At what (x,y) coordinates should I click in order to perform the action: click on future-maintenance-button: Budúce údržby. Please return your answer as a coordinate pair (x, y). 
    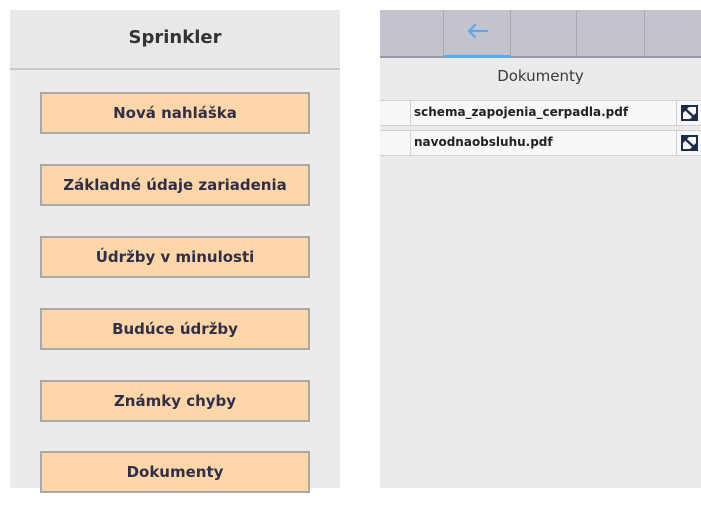
    Looking at the image, I should click on (175, 329).